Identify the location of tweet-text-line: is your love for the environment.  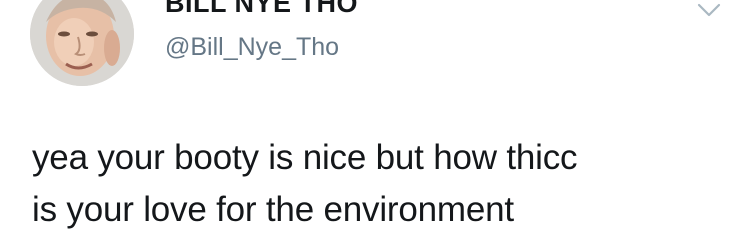
(273, 209).